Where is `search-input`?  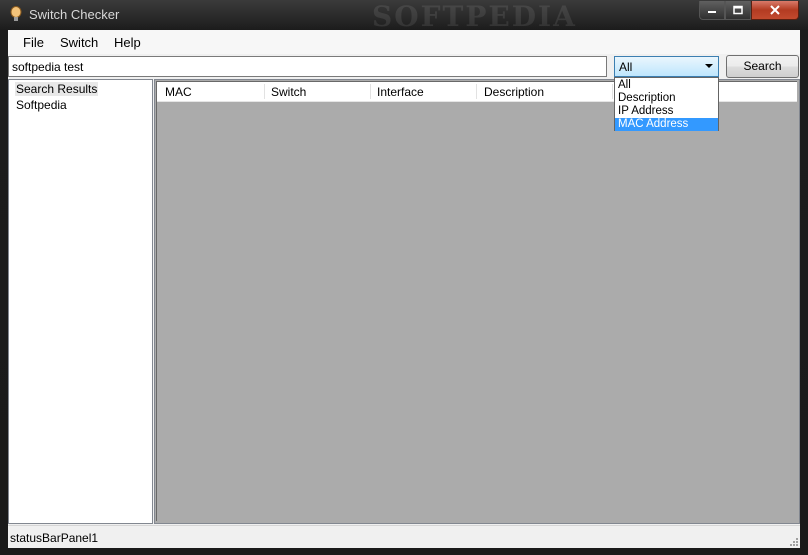 search-input is located at coordinates (307, 66).